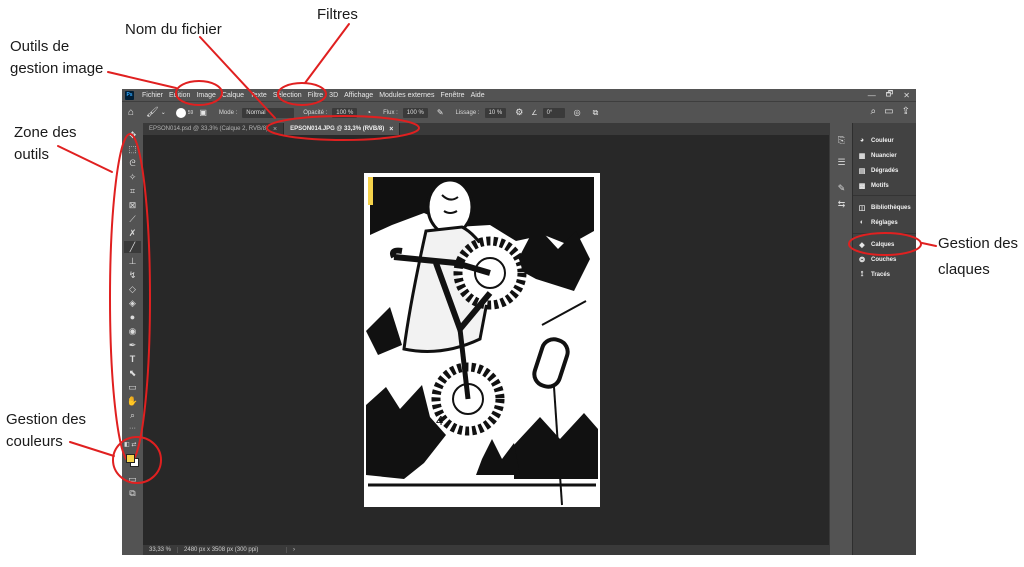 Image resolution: width=1024 pixels, height=567 pixels. I want to click on annotation-ellipse-filename-tab, so click(343, 128).